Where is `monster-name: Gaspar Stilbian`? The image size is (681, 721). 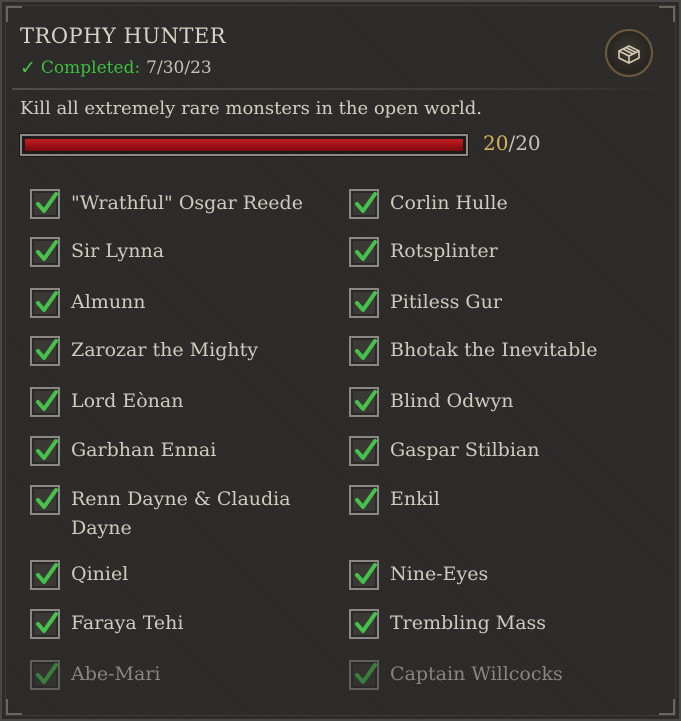 monster-name: Gaspar Stilbian is located at coordinates (465, 450).